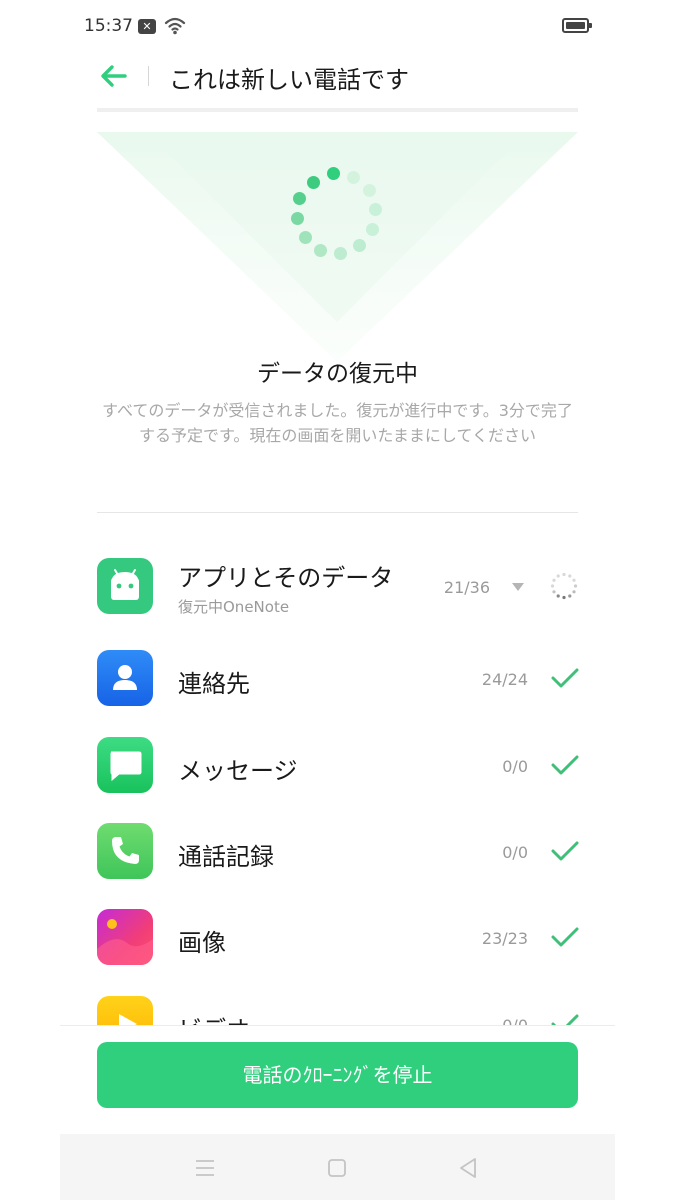 The image size is (675, 1200). What do you see at coordinates (125, 678) in the screenshot?
I see `contact-icon` at bounding box center [125, 678].